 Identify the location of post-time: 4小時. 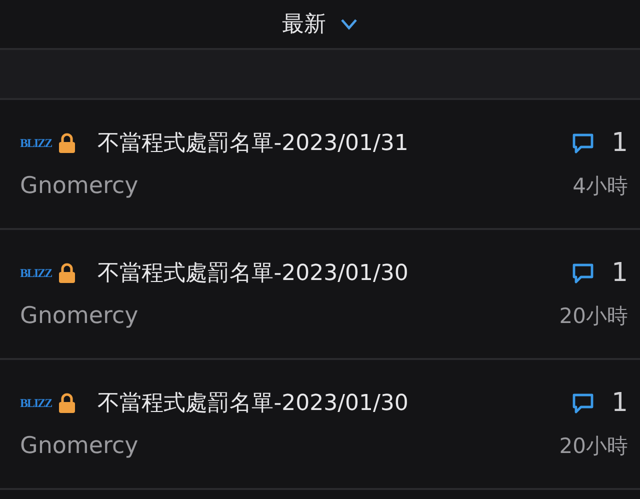
(600, 186).